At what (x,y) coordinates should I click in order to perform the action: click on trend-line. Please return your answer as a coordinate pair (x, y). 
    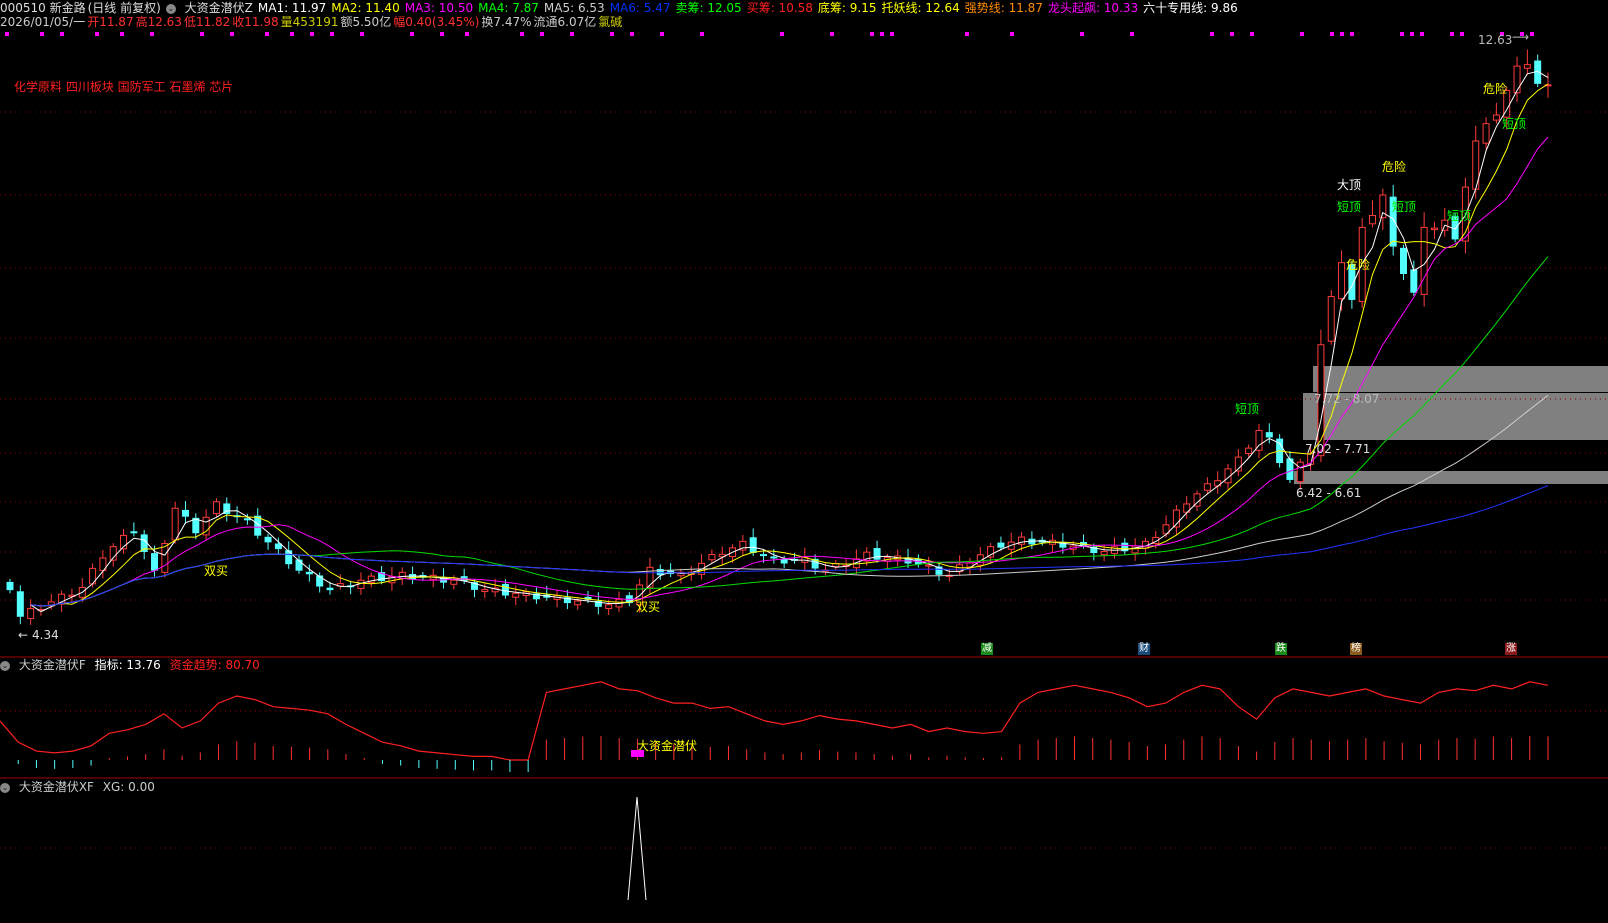
    Looking at the image, I should click on (774, 721).